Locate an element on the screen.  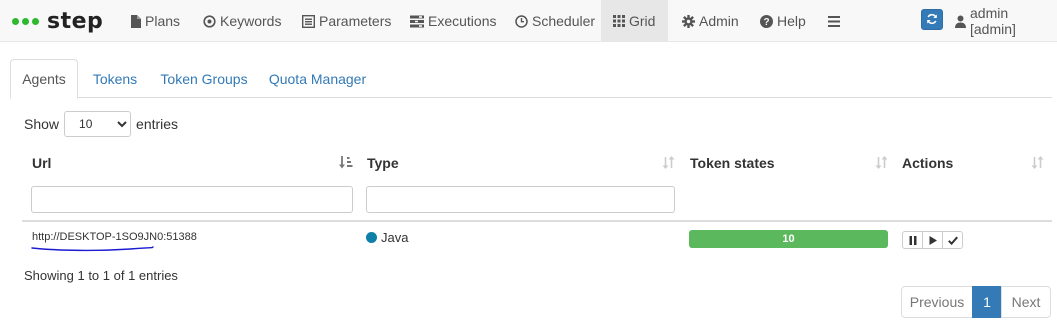
handwritten-underline-annotation is located at coordinates (92, 249).